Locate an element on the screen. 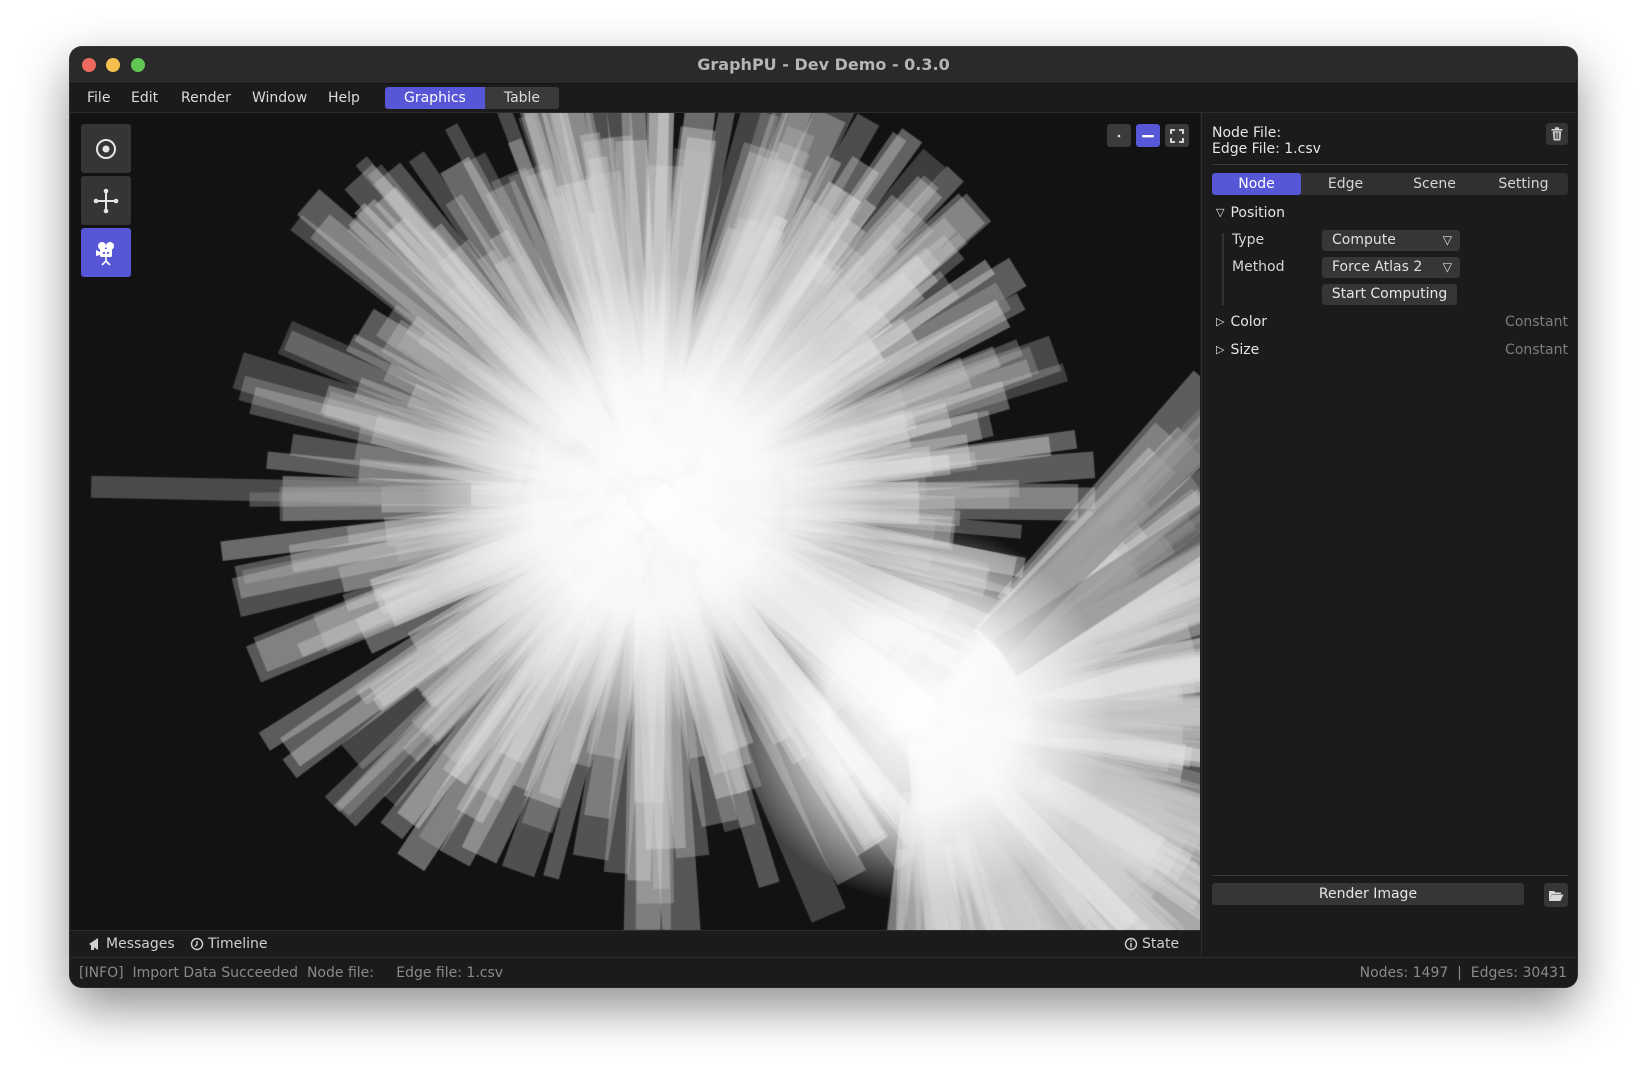 Image resolution: width=1648 pixels, height=1080 pixels. fullscreen-button is located at coordinates (1177, 135).